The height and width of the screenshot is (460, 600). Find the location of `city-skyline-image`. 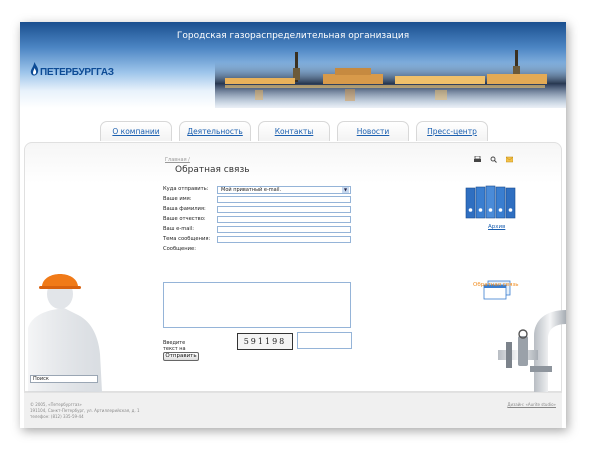

city-skyline-image is located at coordinates (390, 79).